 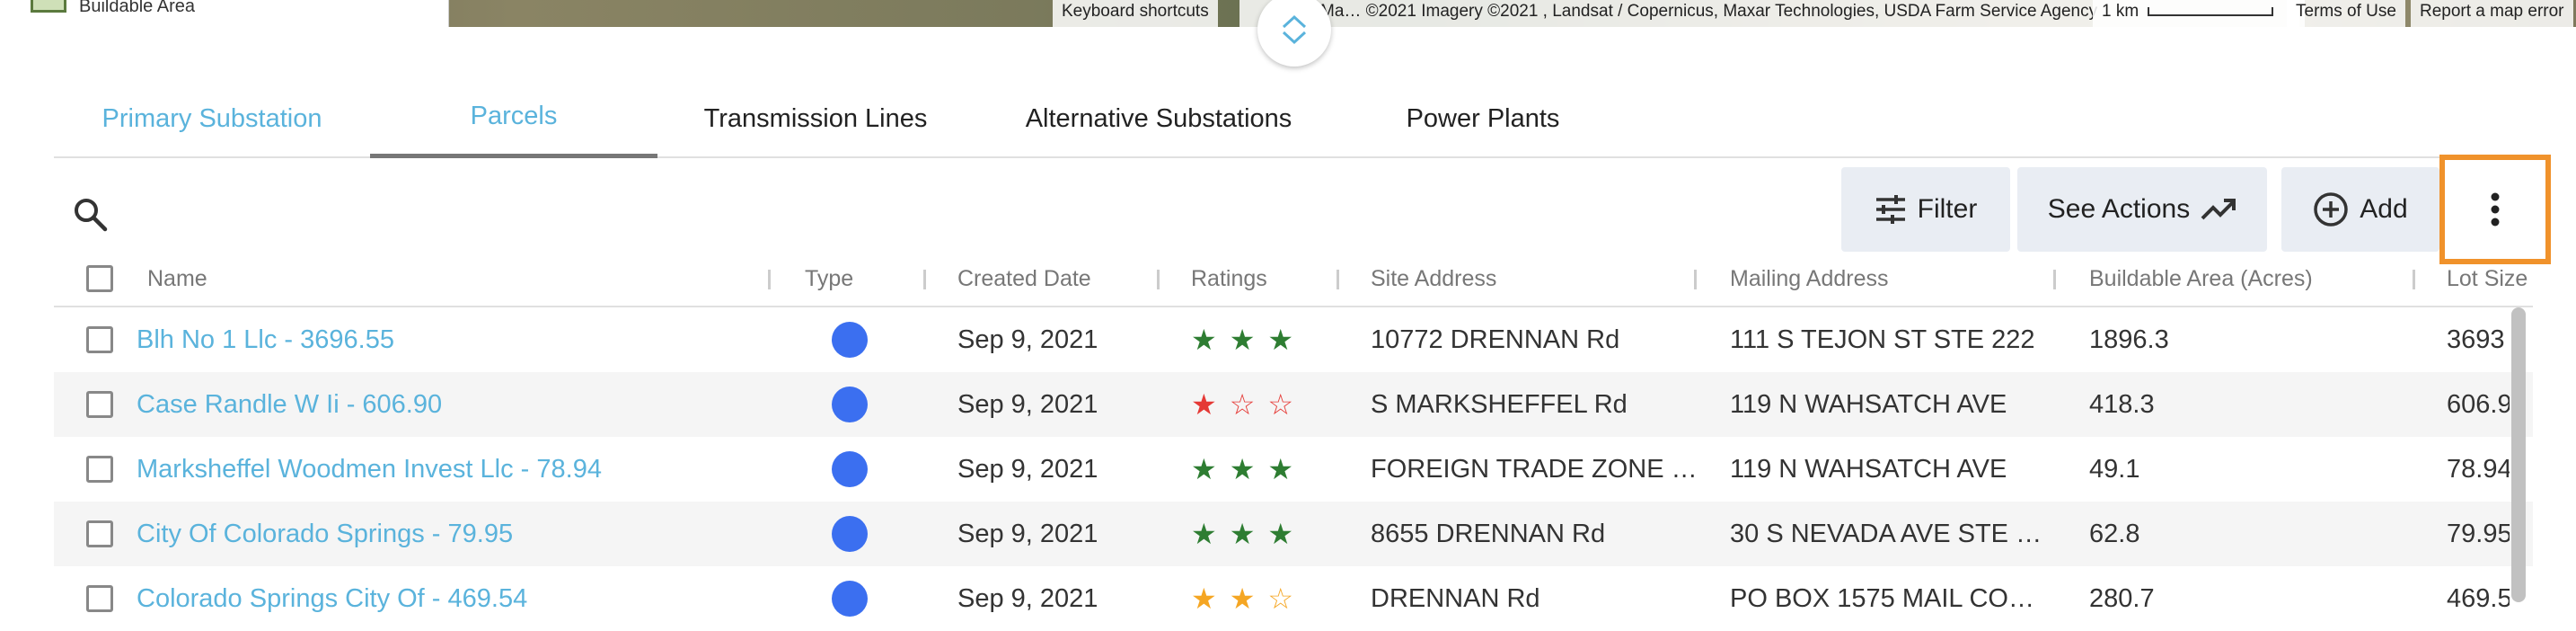 What do you see at coordinates (1868, 469) in the screenshot?
I see `mailing-address: 119 N WAHSATCH AVE` at bounding box center [1868, 469].